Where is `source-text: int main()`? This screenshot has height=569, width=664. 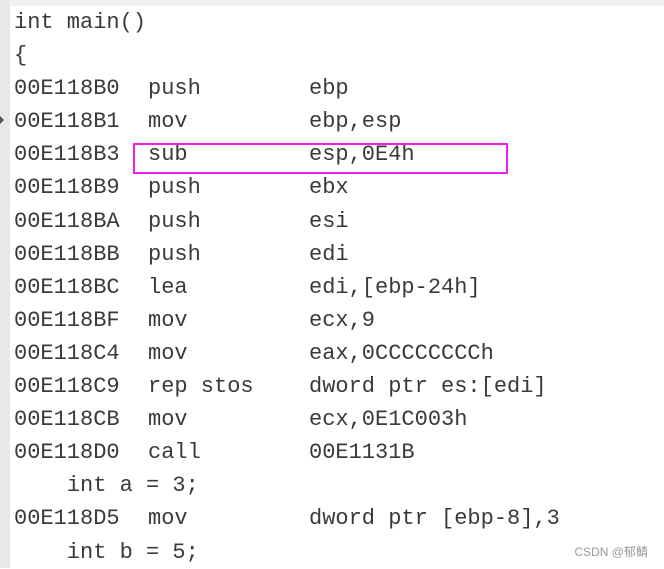
source-text: int main() is located at coordinates (80, 22).